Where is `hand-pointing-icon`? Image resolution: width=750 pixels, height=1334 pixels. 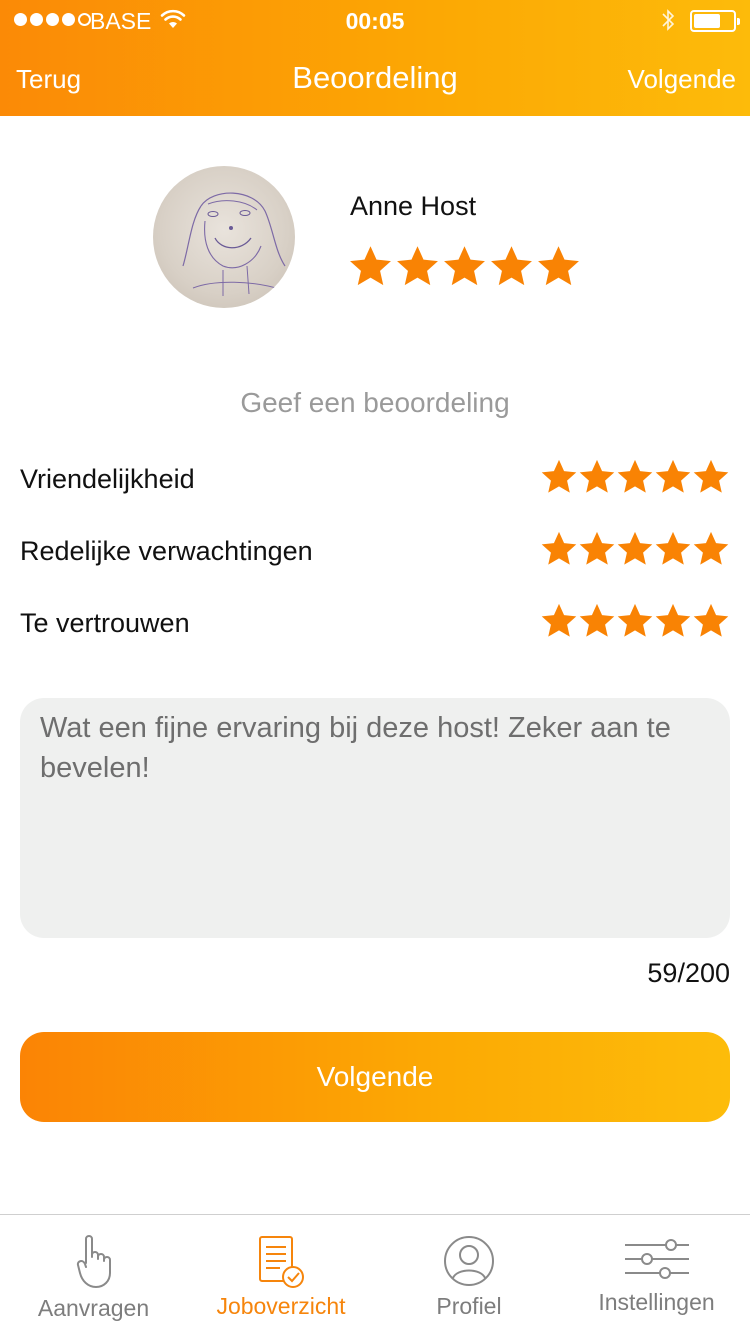
hand-pointing-icon is located at coordinates (93, 1261).